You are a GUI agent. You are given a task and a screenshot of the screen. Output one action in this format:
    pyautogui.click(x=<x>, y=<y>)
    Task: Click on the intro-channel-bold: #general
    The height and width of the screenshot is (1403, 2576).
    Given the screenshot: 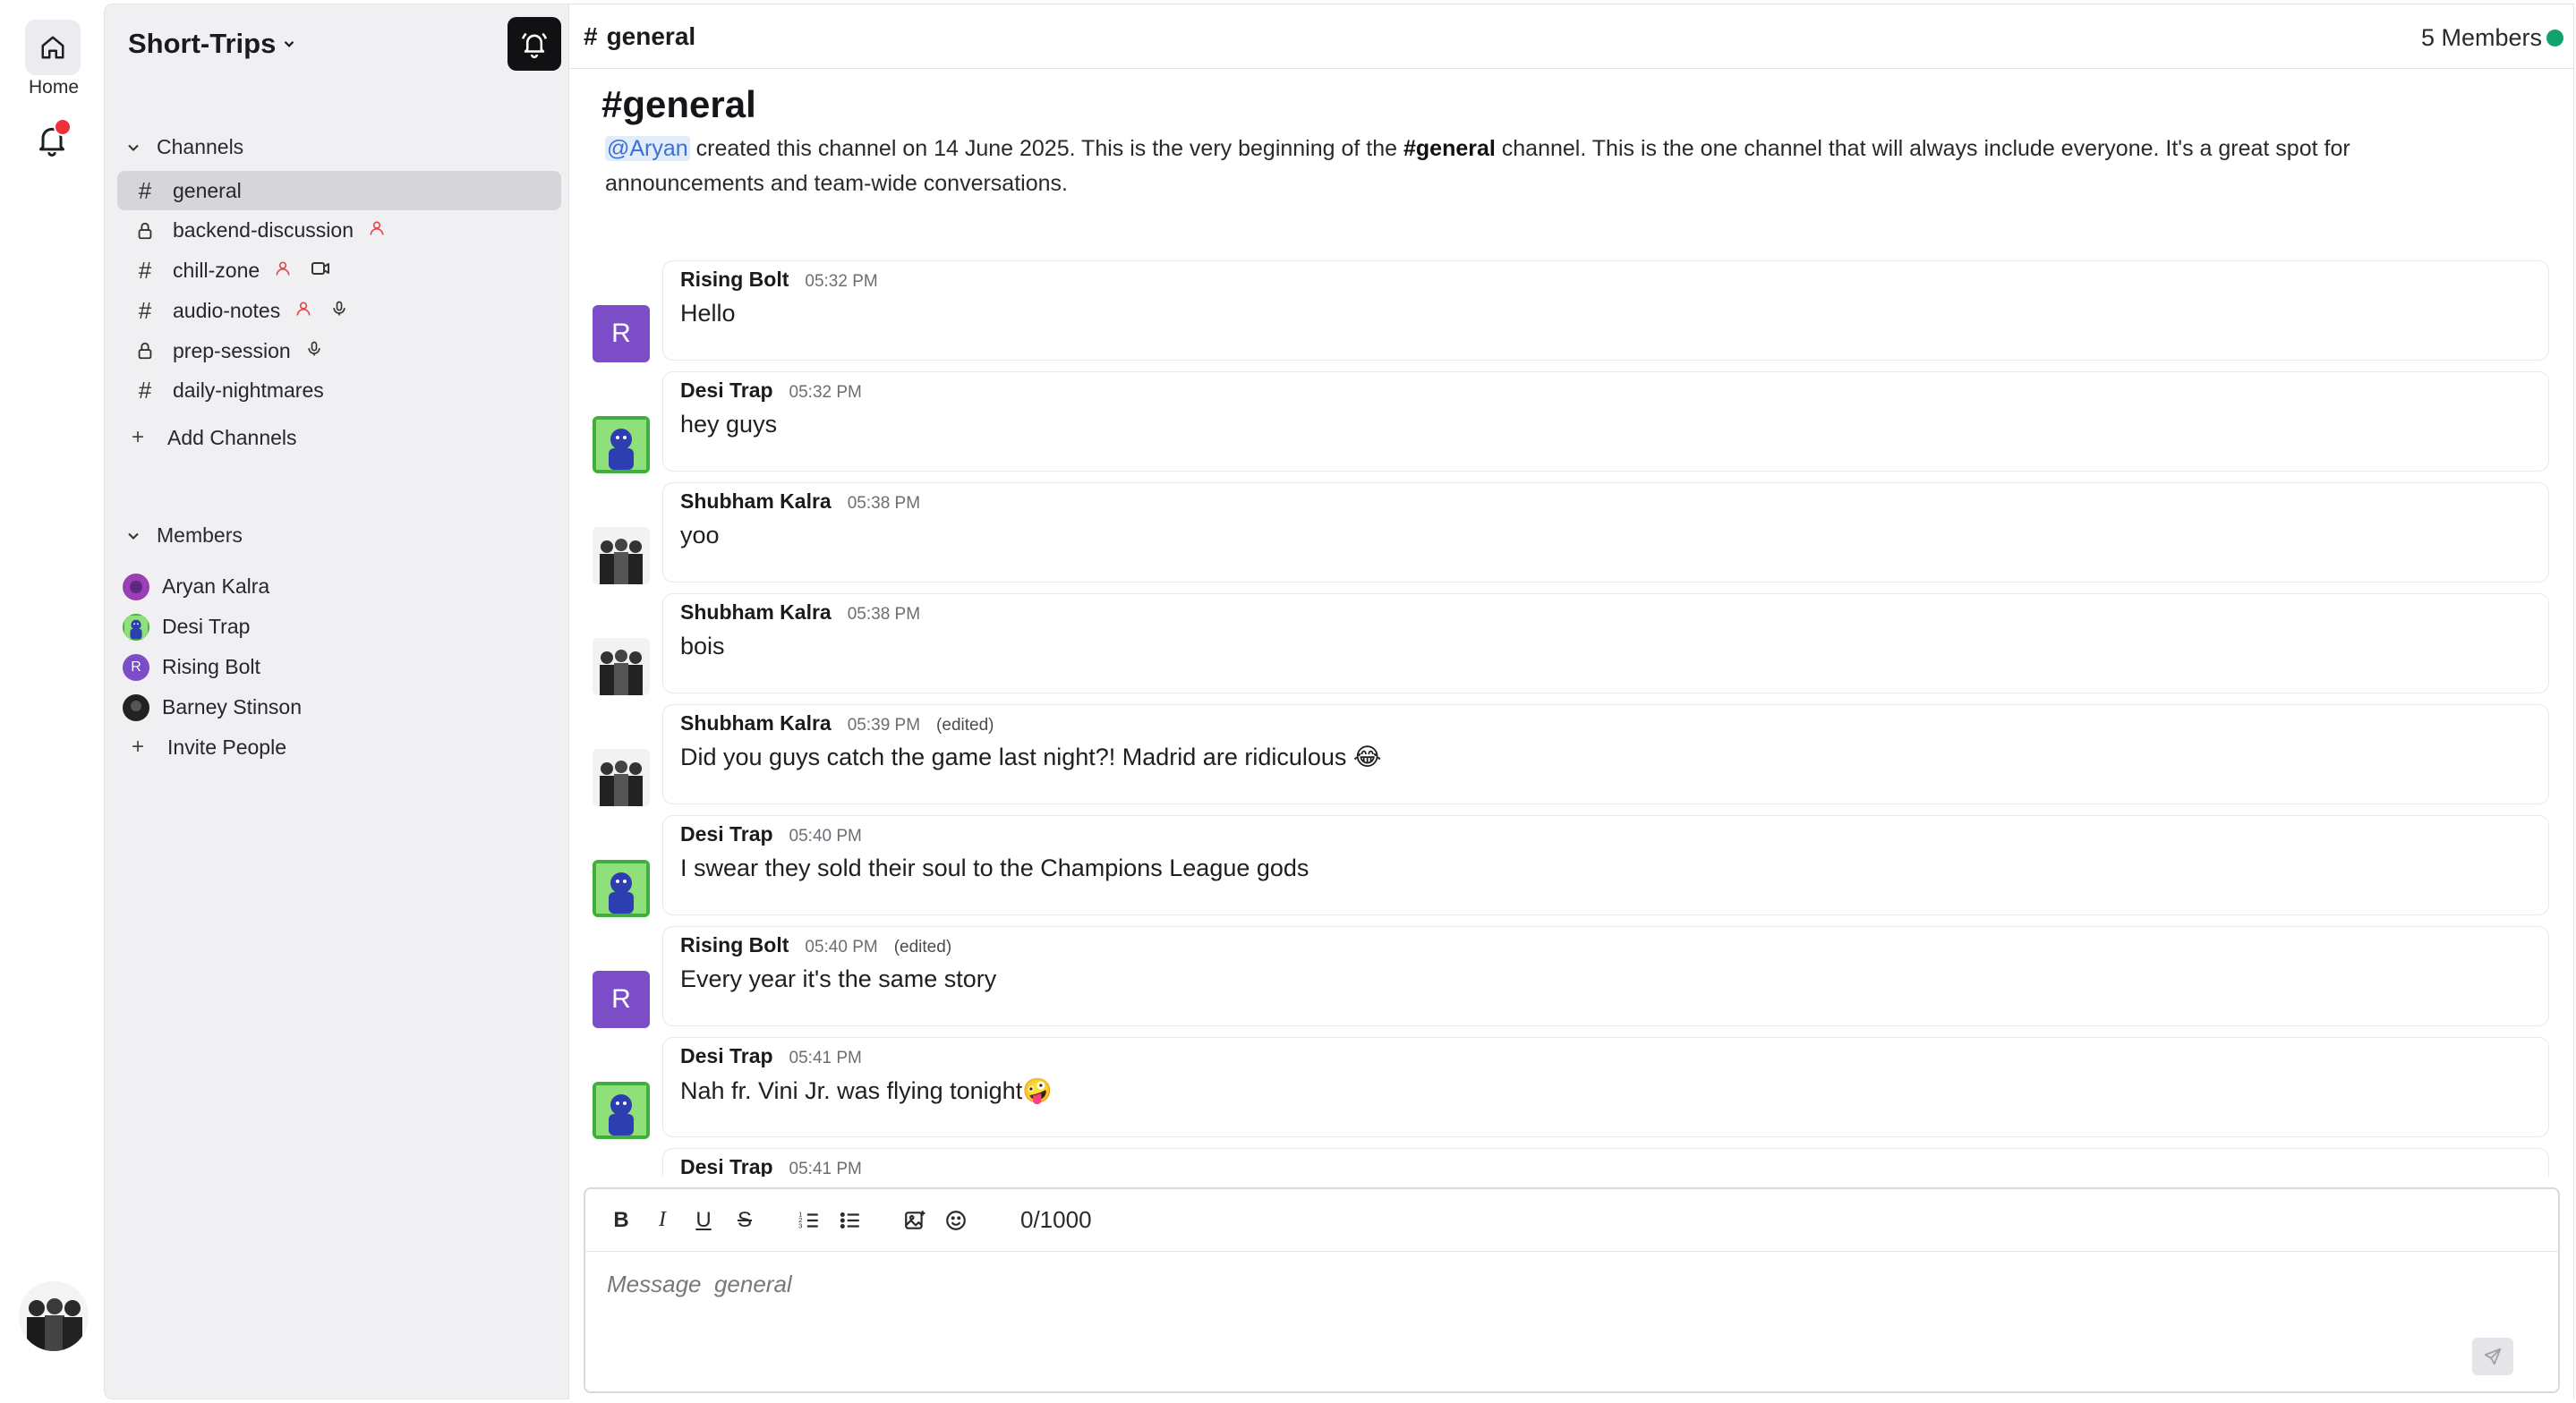 What is the action you would take?
    pyautogui.click(x=1449, y=148)
    